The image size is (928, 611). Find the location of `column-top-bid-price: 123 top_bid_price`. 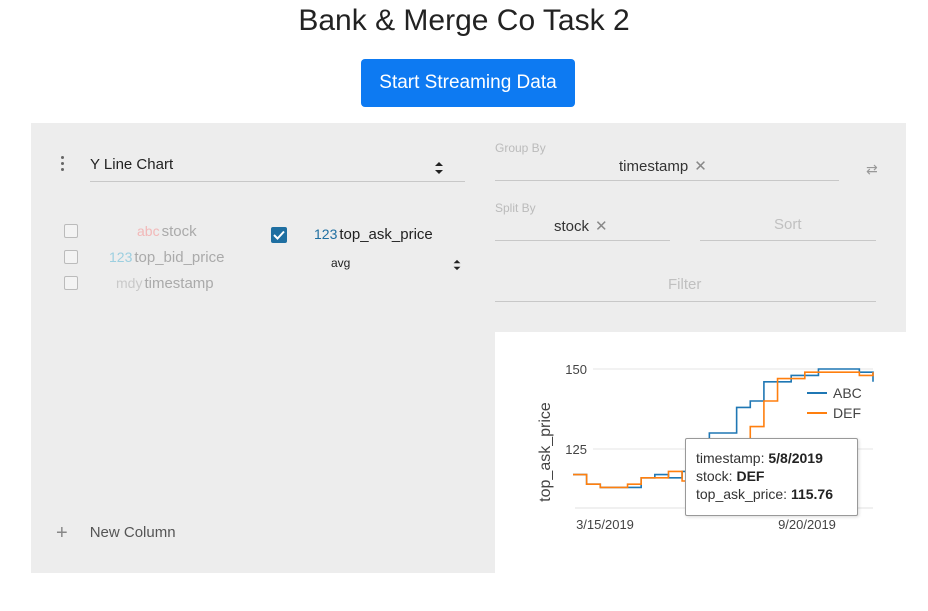

column-top-bid-price: 123 top_bid_price is located at coordinates (166, 257).